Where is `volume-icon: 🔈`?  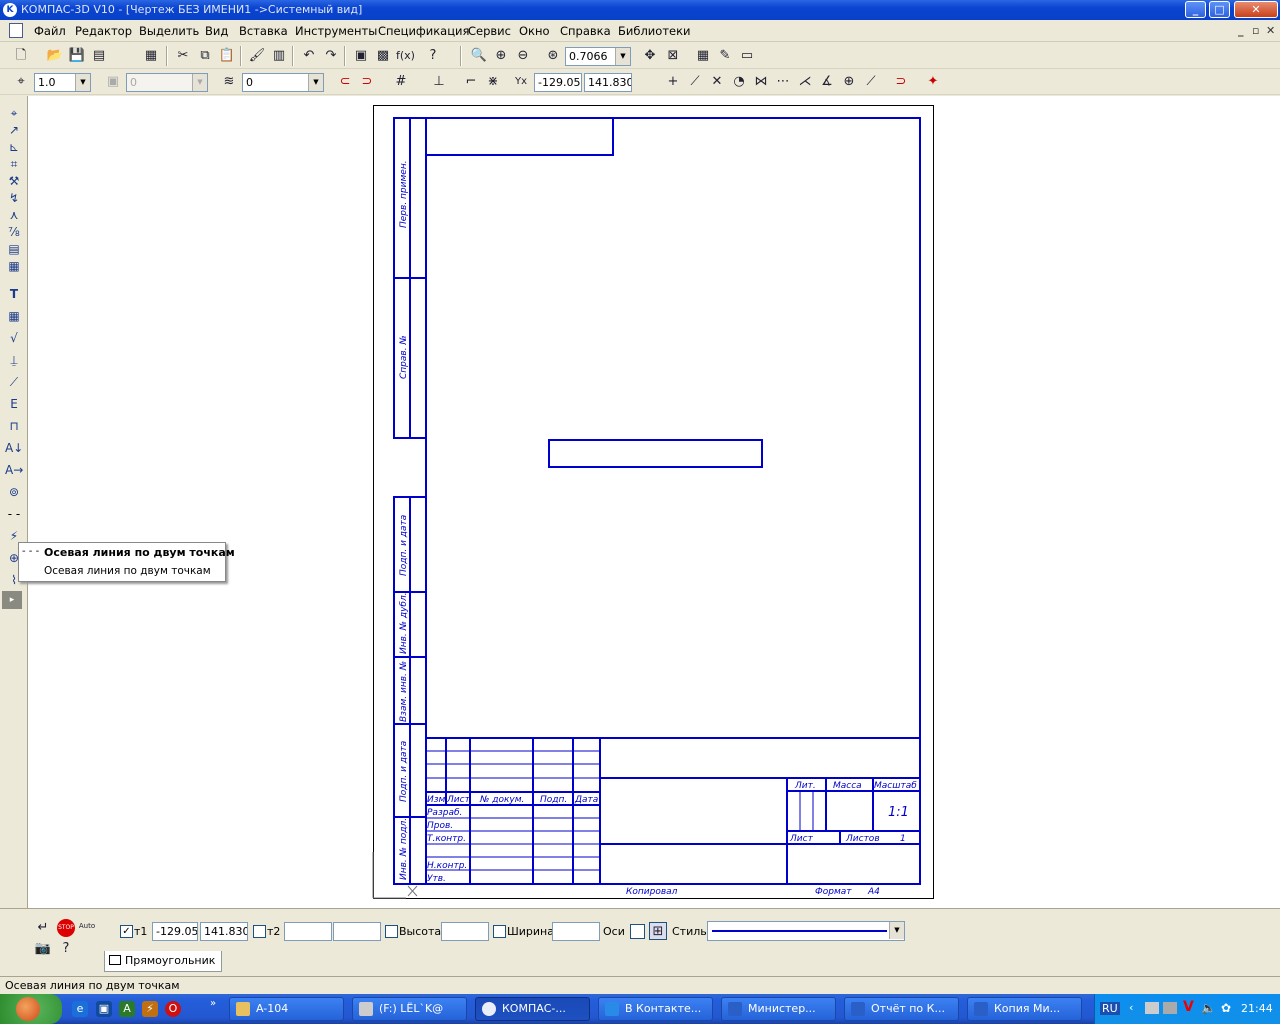
volume-icon: 🔈 is located at coordinates (1208, 1008).